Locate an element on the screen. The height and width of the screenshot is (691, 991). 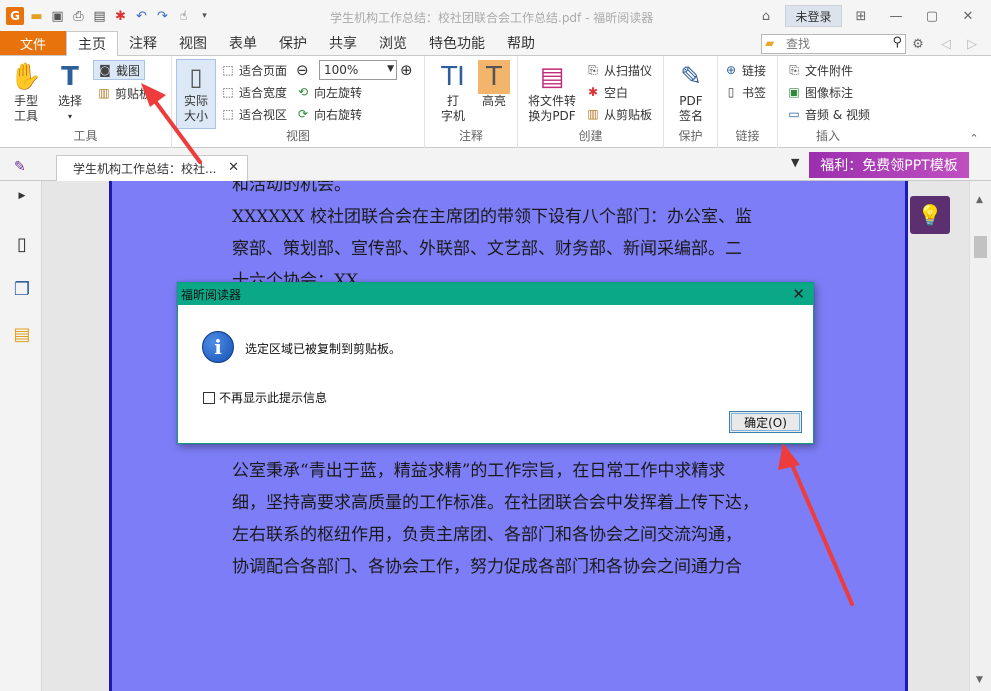
pdf-sign-label: PDF 签名 is located at coordinates (690, 108).